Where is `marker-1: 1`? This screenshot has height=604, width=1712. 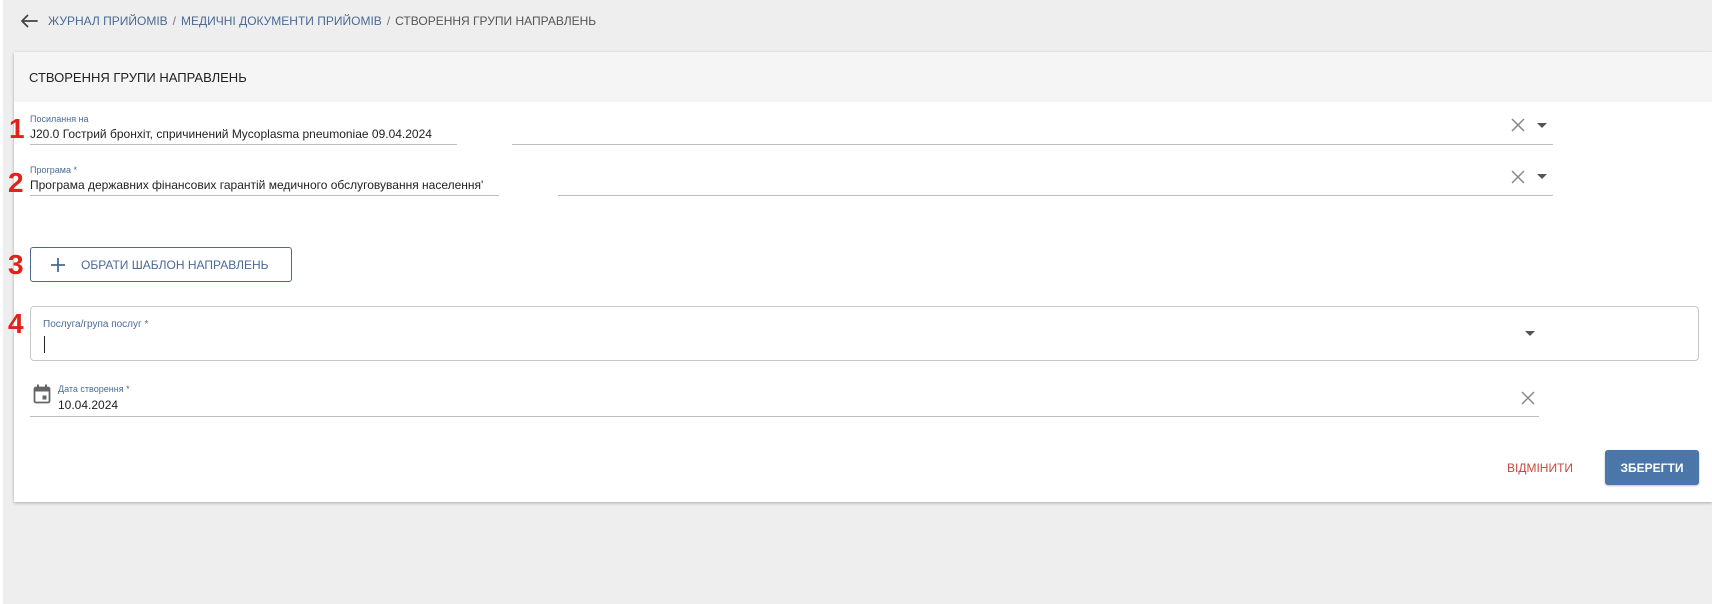
marker-1: 1 is located at coordinates (17, 128).